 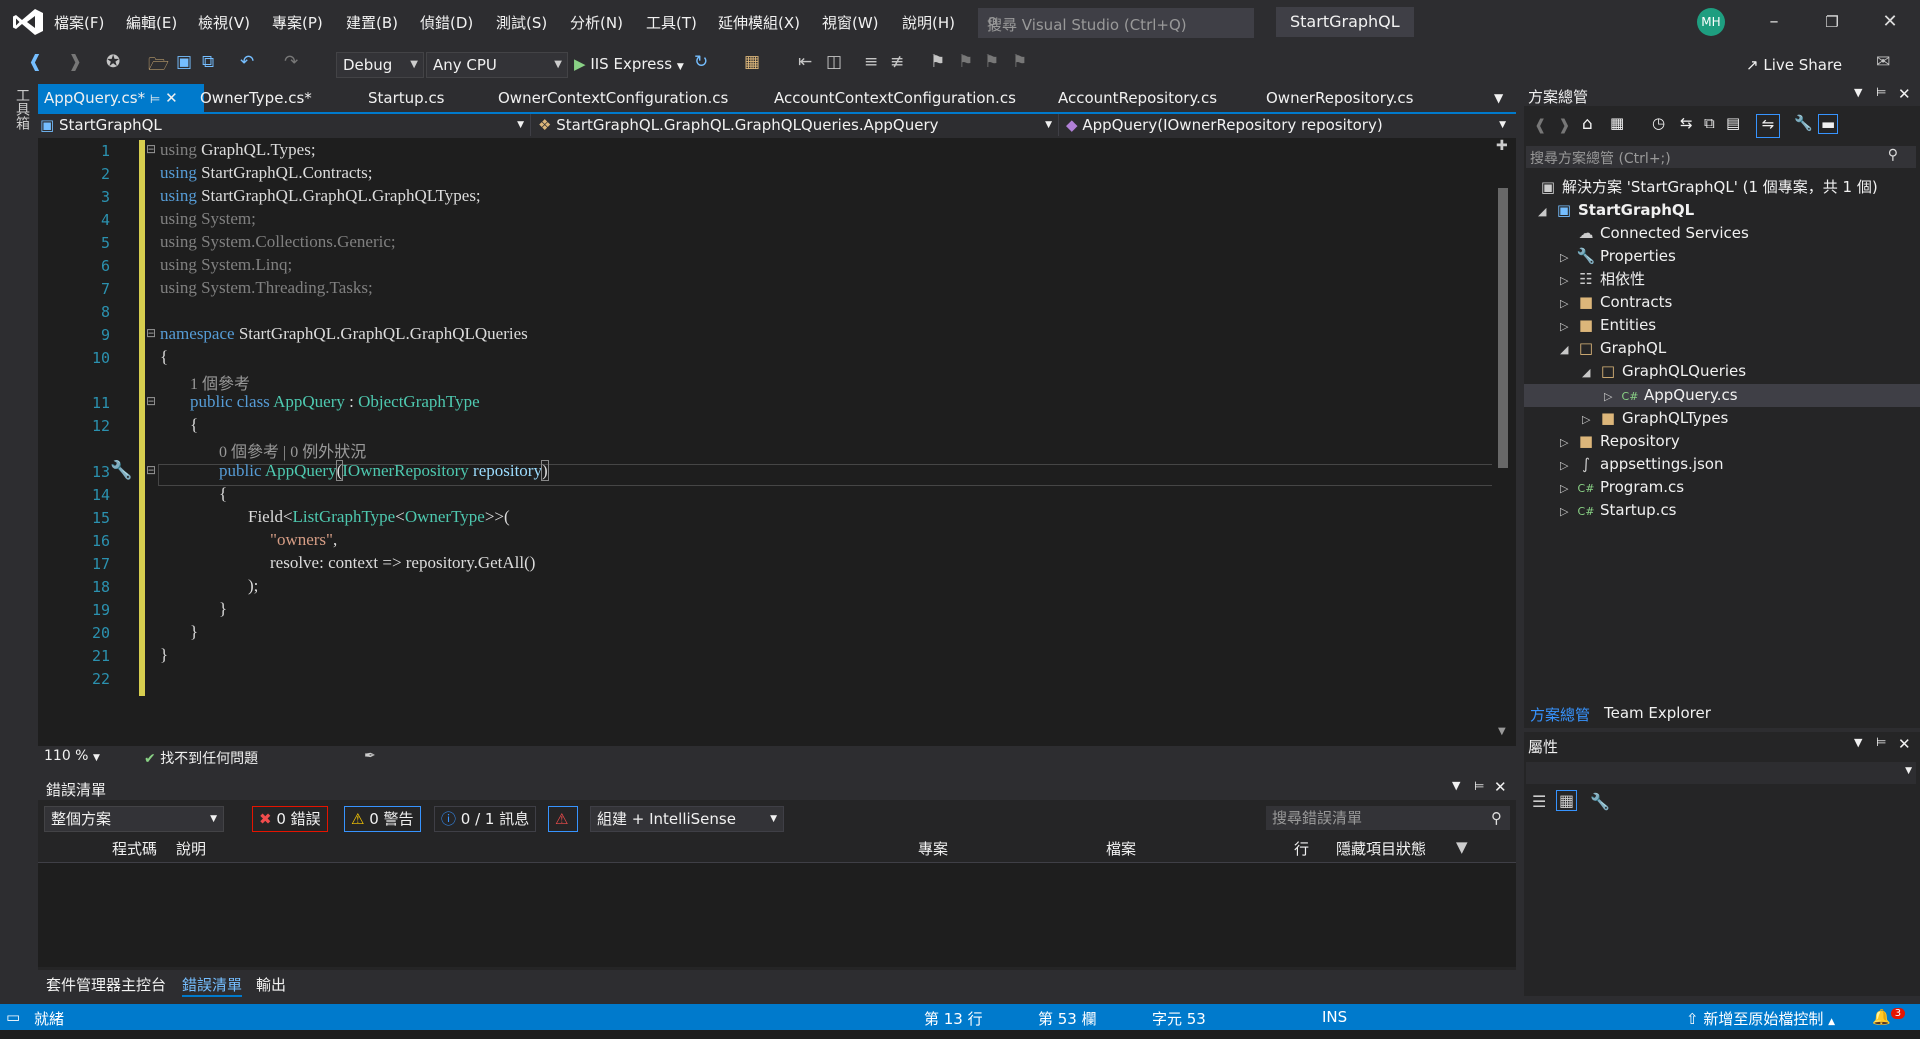 I want to click on tree-contracts: ▷ ■ Contracts, so click(x=1616, y=302).